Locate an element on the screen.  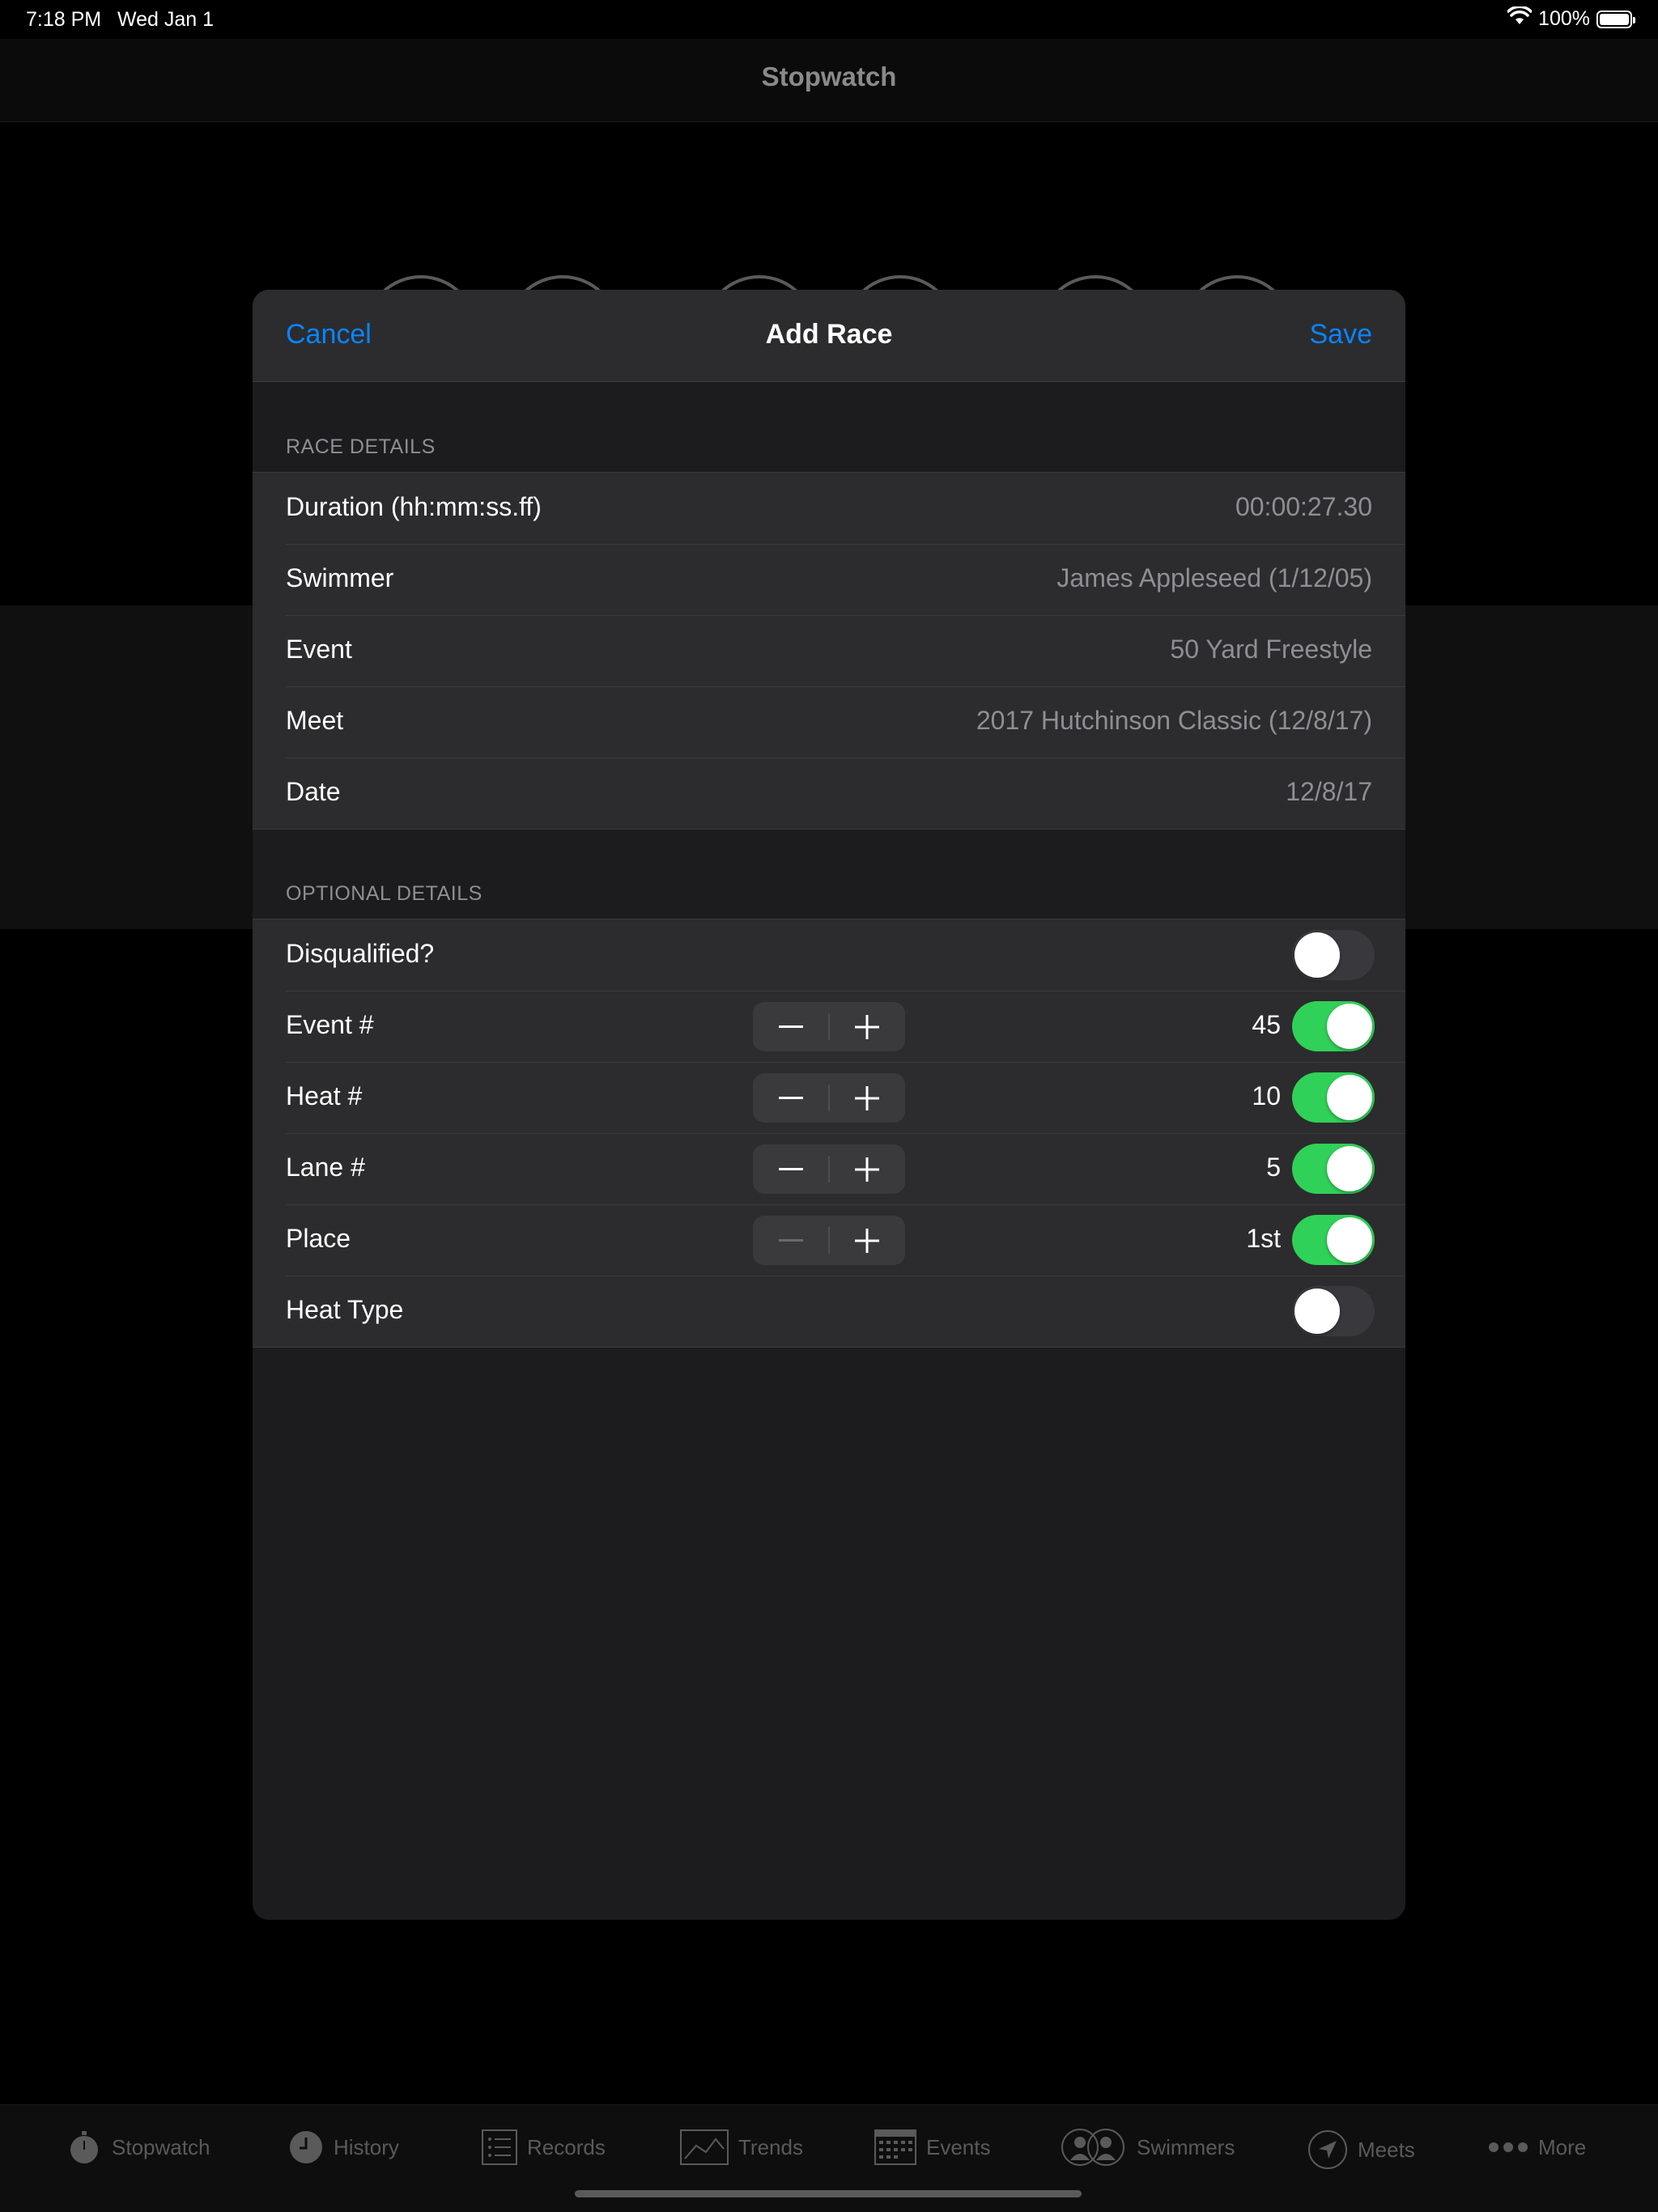
section-header-optional-details: OPTIONAL DETAILS is located at coordinates (384, 893).